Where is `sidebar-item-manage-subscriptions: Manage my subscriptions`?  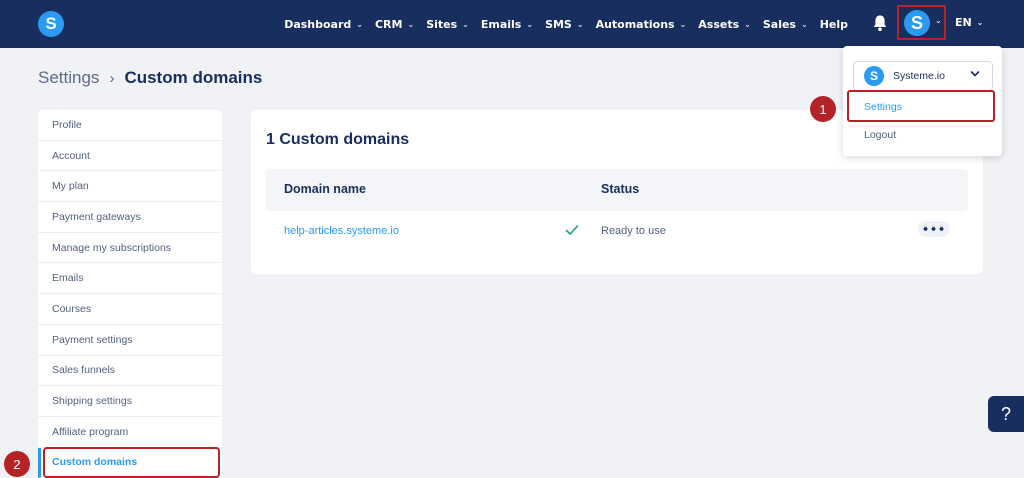
sidebar-item-manage-subscriptions: Manage my subscriptions is located at coordinates (130, 248).